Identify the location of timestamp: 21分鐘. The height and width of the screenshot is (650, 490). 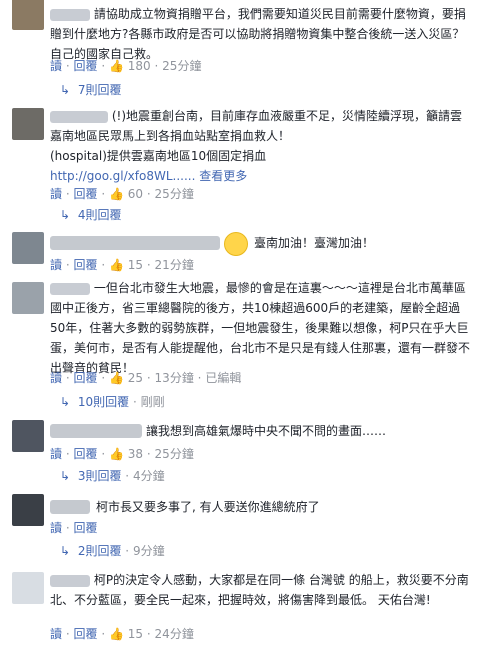
(174, 265).